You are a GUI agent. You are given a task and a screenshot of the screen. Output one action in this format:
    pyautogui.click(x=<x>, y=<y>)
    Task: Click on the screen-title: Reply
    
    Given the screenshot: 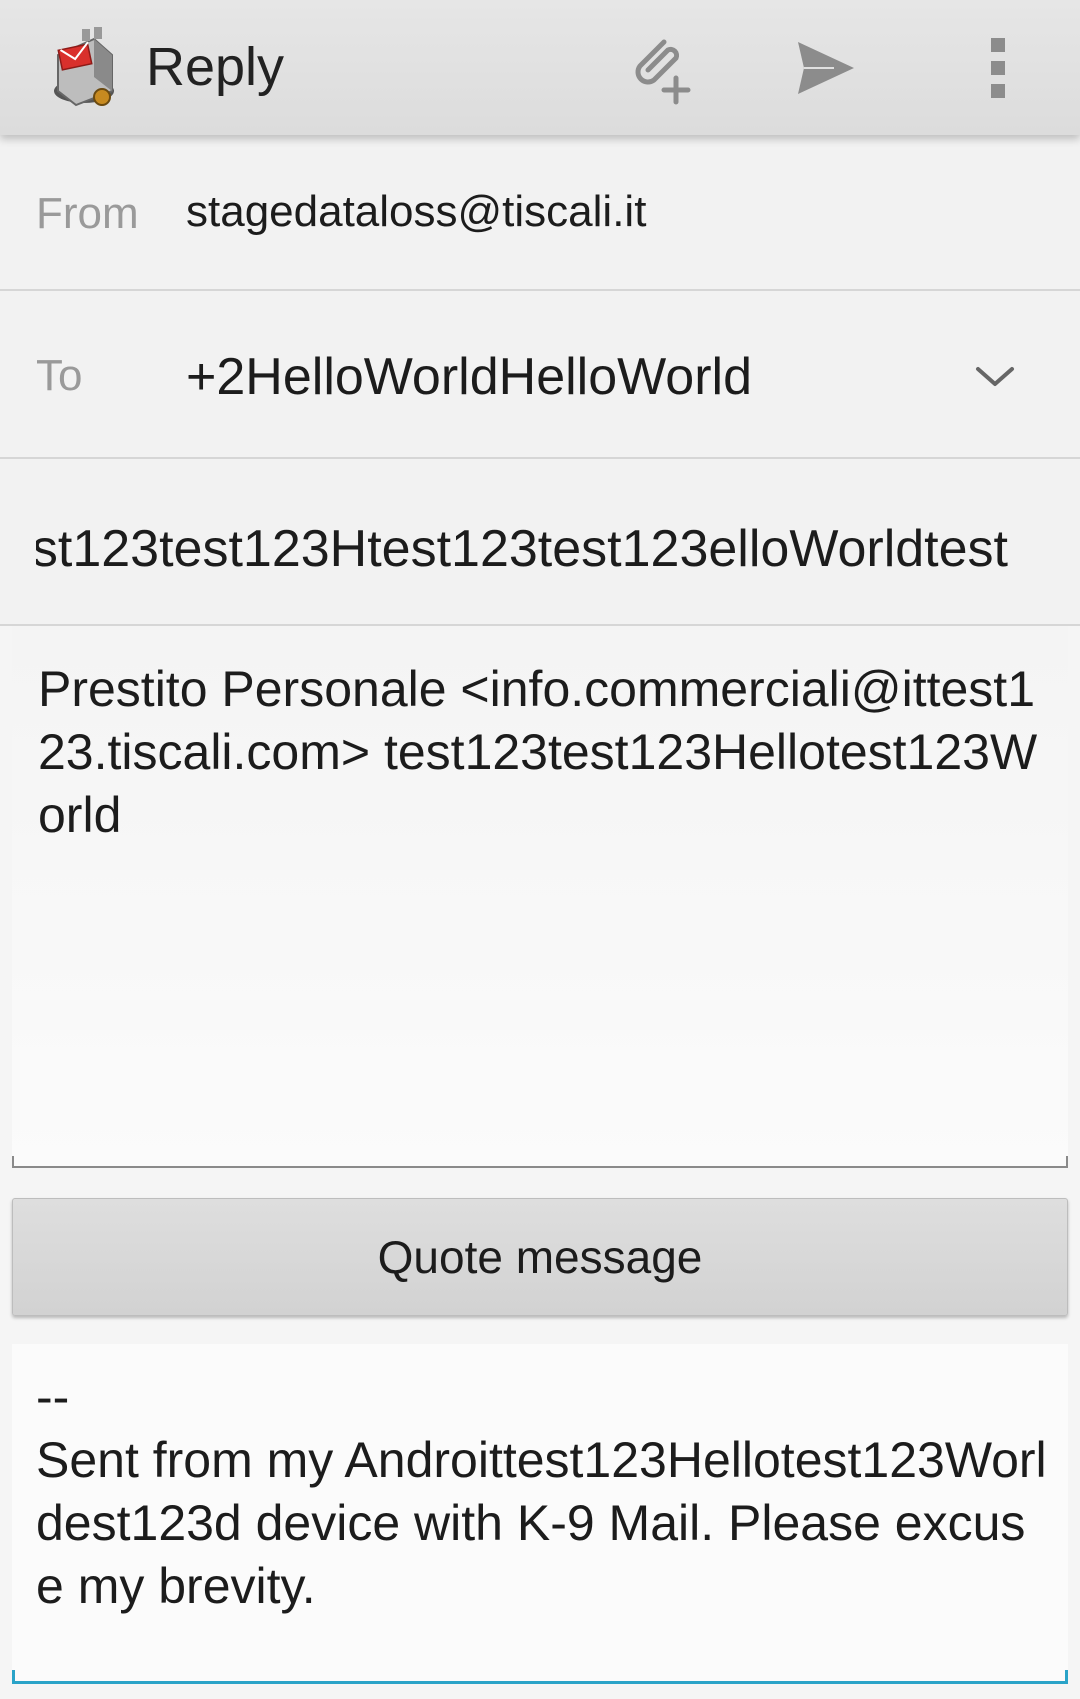 What is the action you would take?
    pyautogui.click(x=215, y=67)
    